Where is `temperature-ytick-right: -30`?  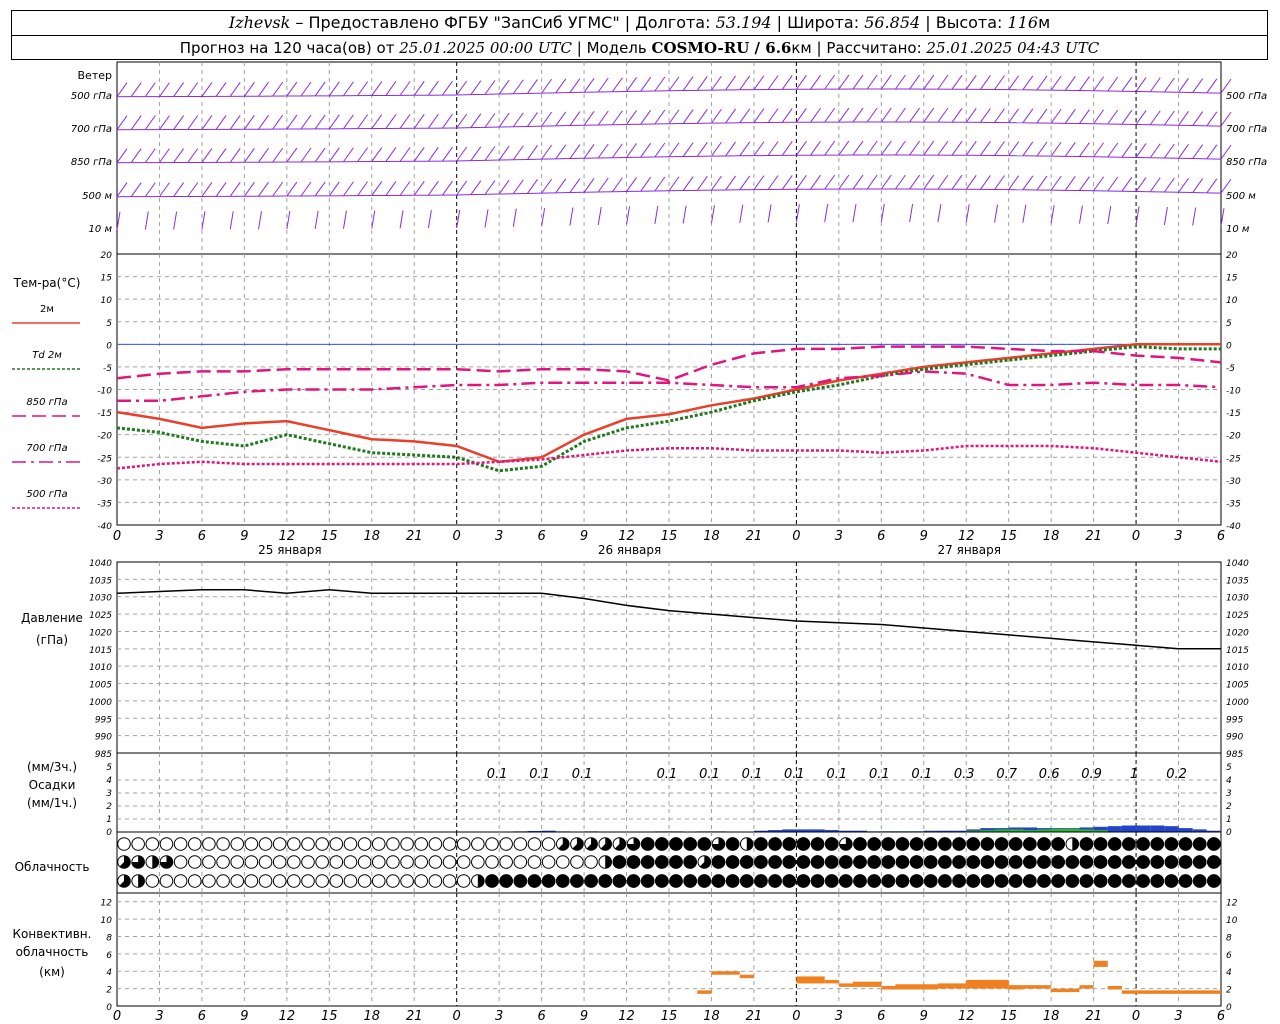 temperature-ytick-right: -30 is located at coordinates (1233, 482).